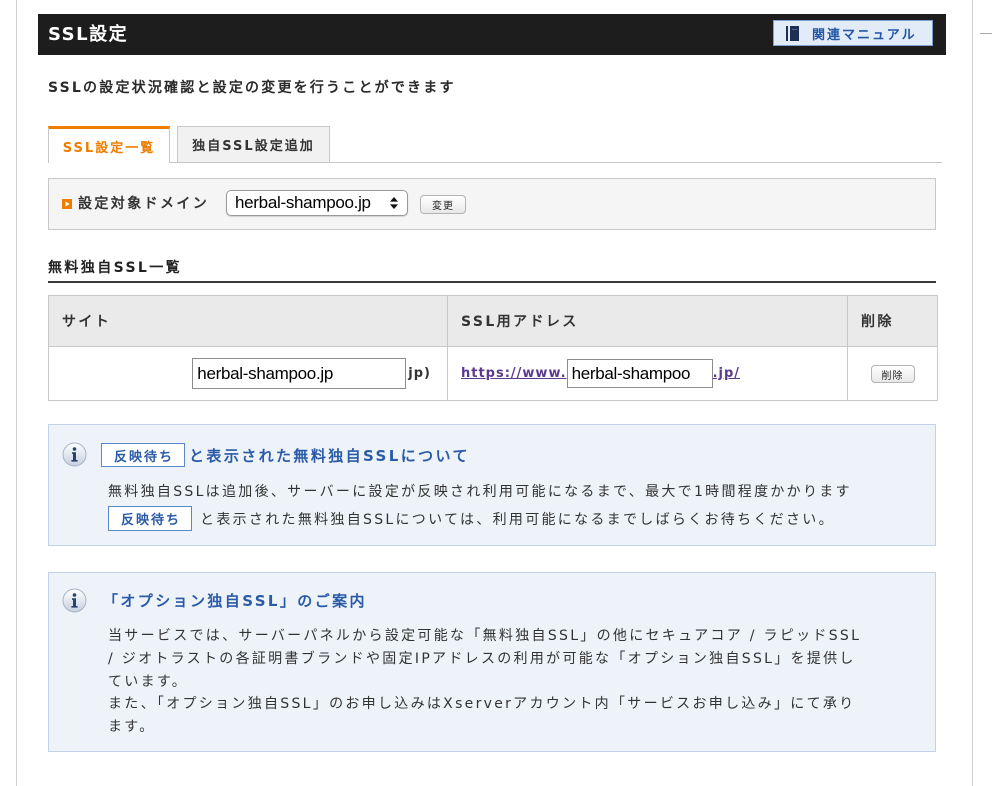 This screenshot has width=992, height=786. What do you see at coordinates (67, 204) in the screenshot?
I see `orange-play-icon` at bounding box center [67, 204].